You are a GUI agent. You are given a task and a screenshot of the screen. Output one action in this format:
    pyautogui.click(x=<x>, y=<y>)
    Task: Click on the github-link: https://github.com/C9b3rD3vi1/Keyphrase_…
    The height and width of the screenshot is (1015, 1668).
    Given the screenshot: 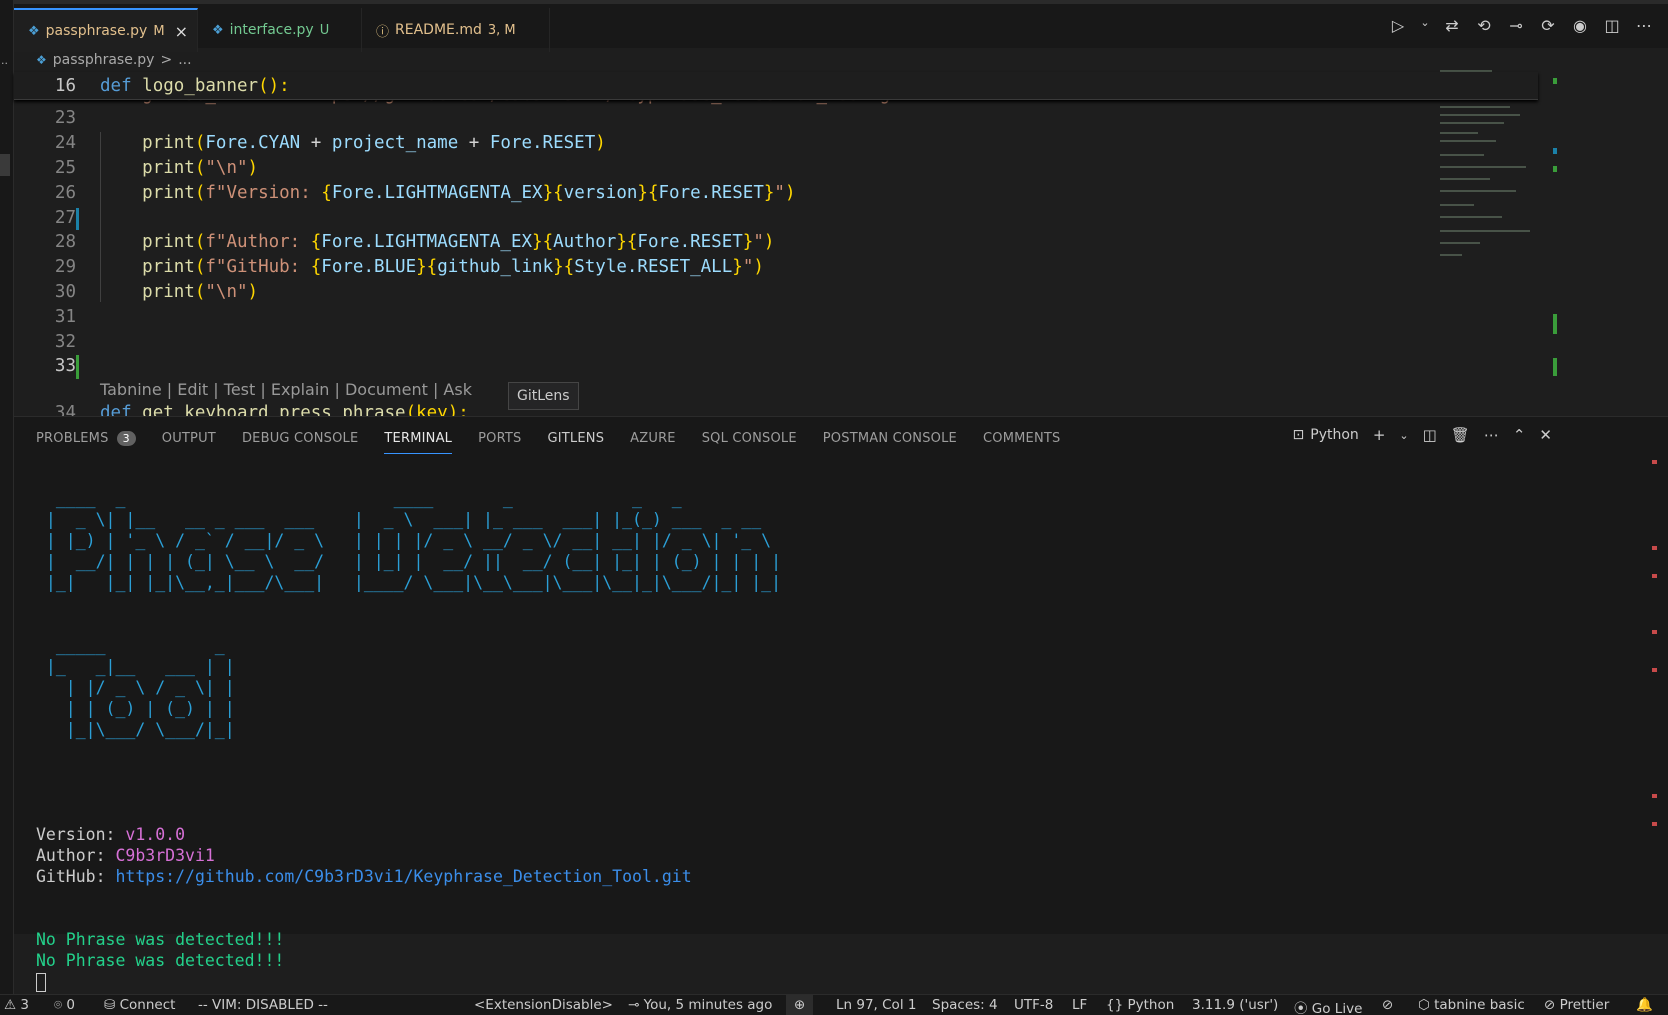 What is the action you would take?
    pyautogui.click(x=403, y=876)
    